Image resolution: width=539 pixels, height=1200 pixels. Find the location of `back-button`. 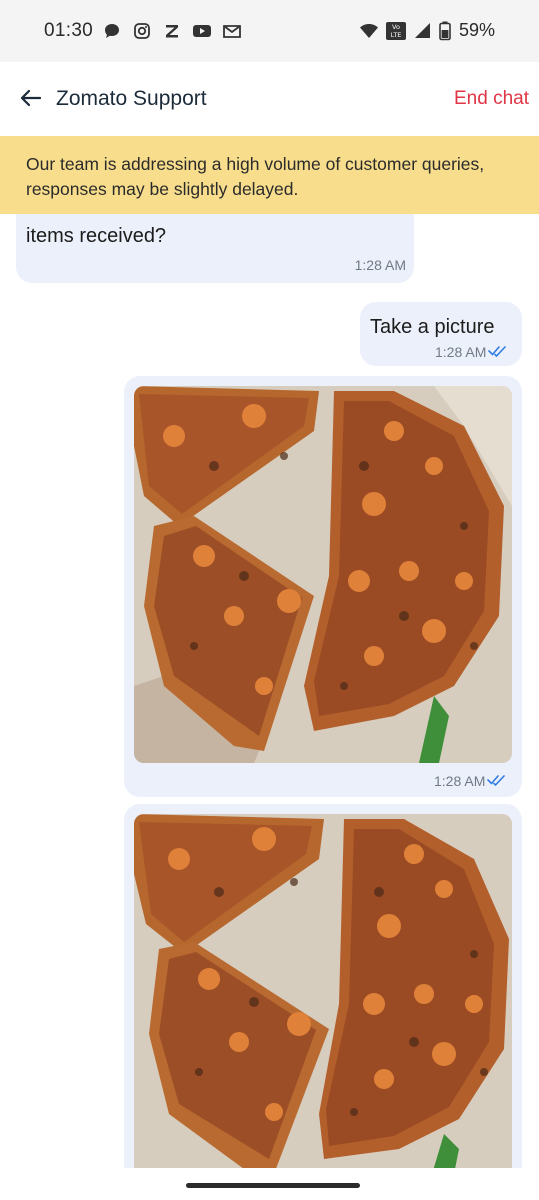

back-button is located at coordinates (30, 100).